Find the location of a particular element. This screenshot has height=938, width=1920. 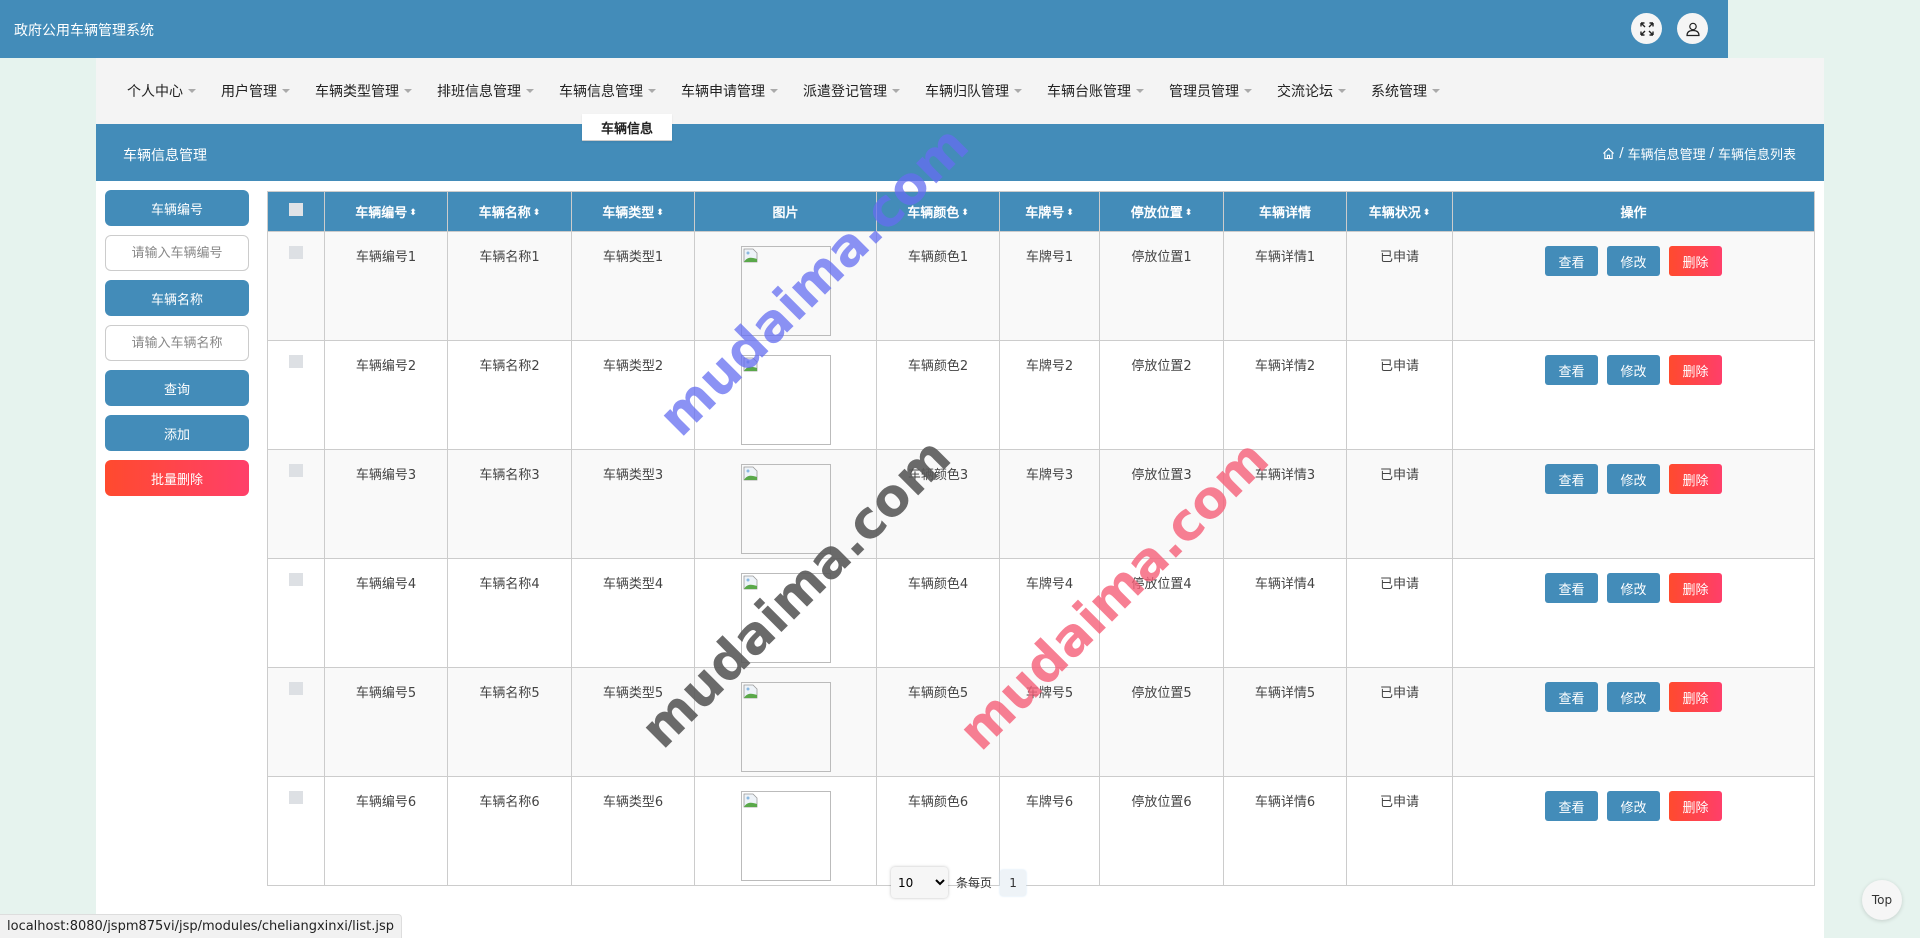

breadcrumb: / 车辆信息管理 / 车辆信息列表 is located at coordinates (1699, 153).